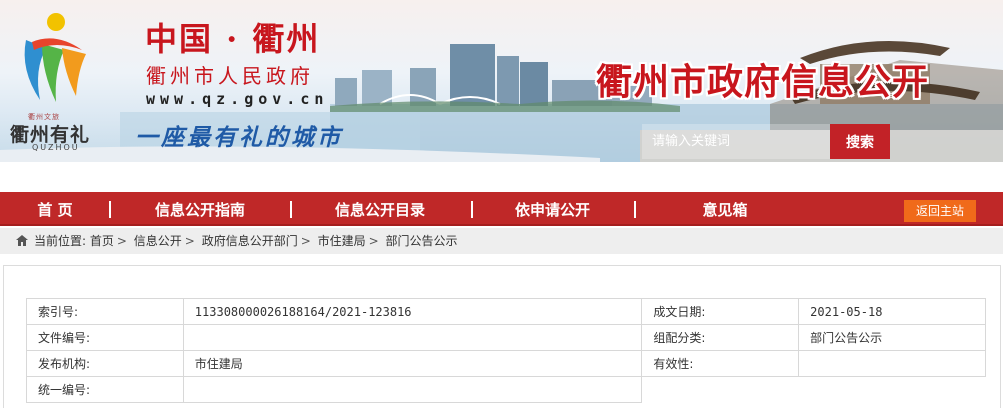 This screenshot has height=408, width=1003. Describe the element at coordinates (237, 99) in the screenshot. I see `site-url: www.qz.gov.cn` at that location.